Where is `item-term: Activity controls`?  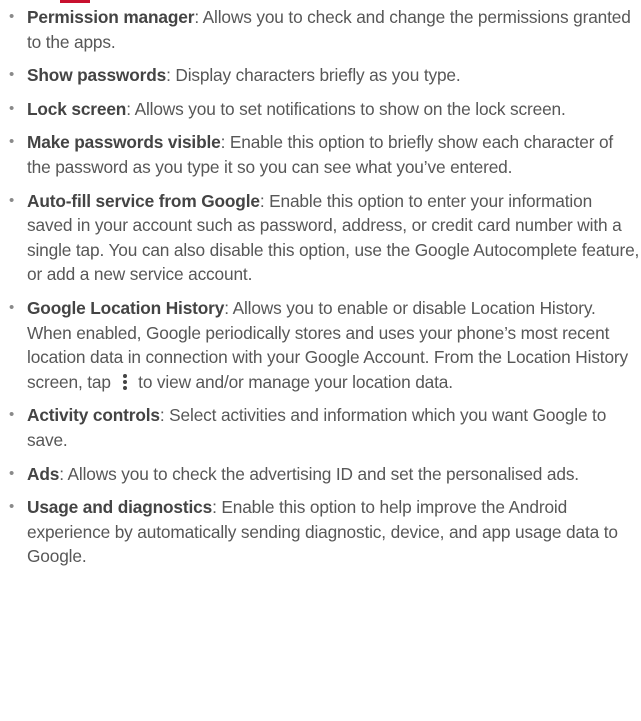
item-term: Activity controls is located at coordinates (93, 415).